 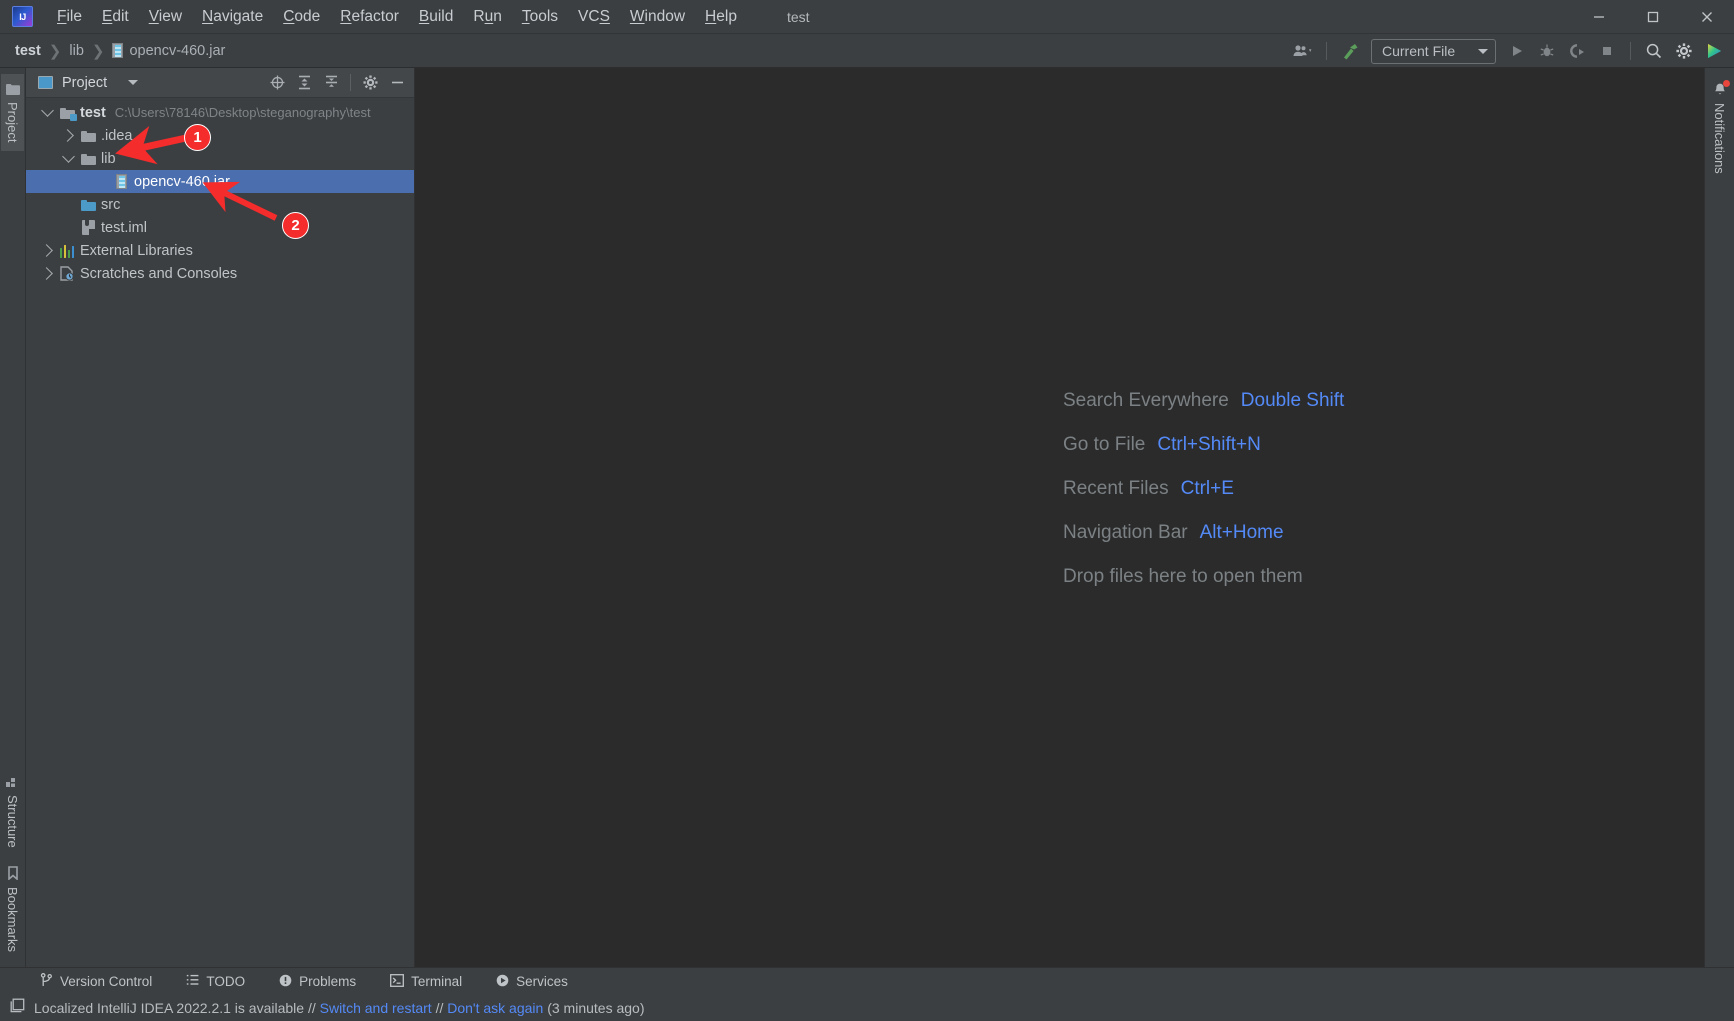 What do you see at coordinates (67, 273) in the screenshot?
I see `scratches-icon` at bounding box center [67, 273].